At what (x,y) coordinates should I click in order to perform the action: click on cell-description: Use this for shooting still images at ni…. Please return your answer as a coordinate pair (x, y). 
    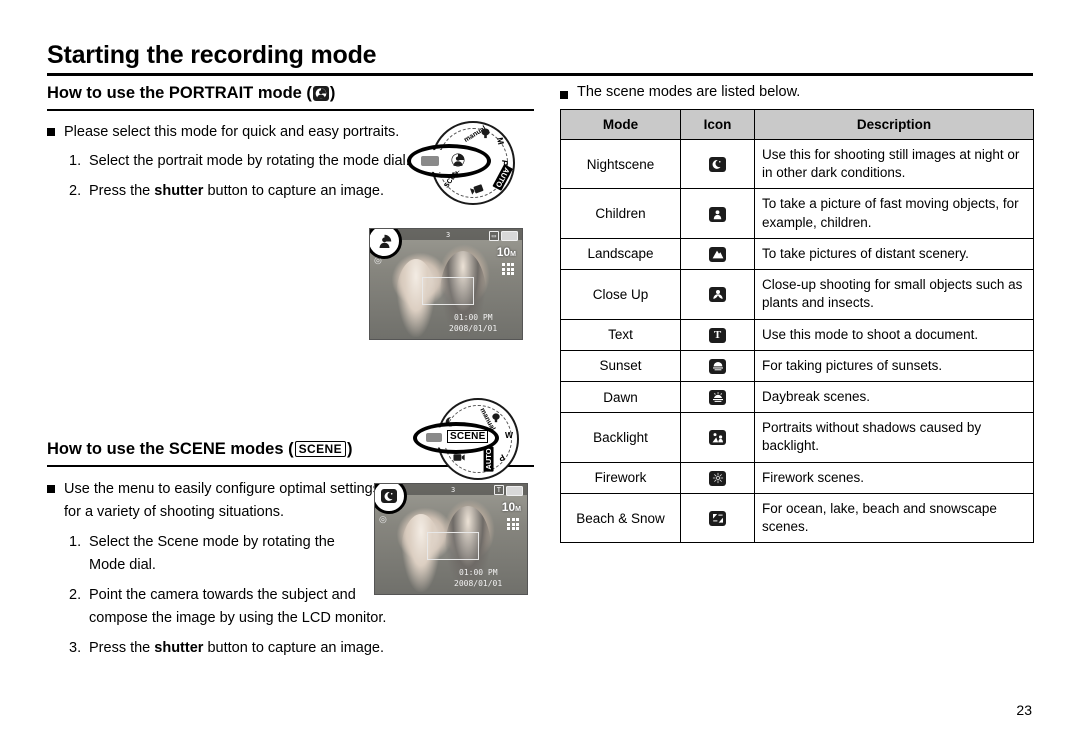
    Looking at the image, I should click on (894, 164).